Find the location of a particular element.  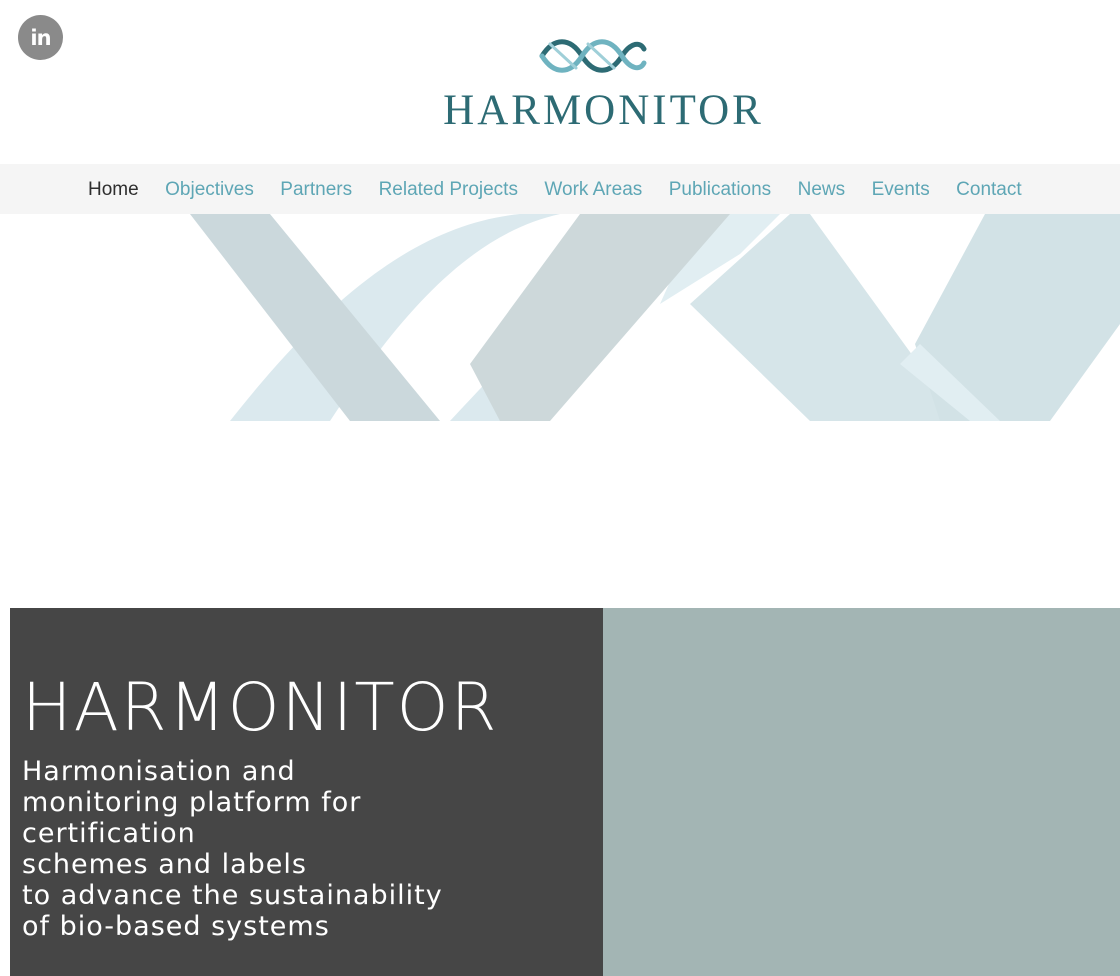

site-logo-wordmark: HARMONITOR is located at coordinates (560, 110).